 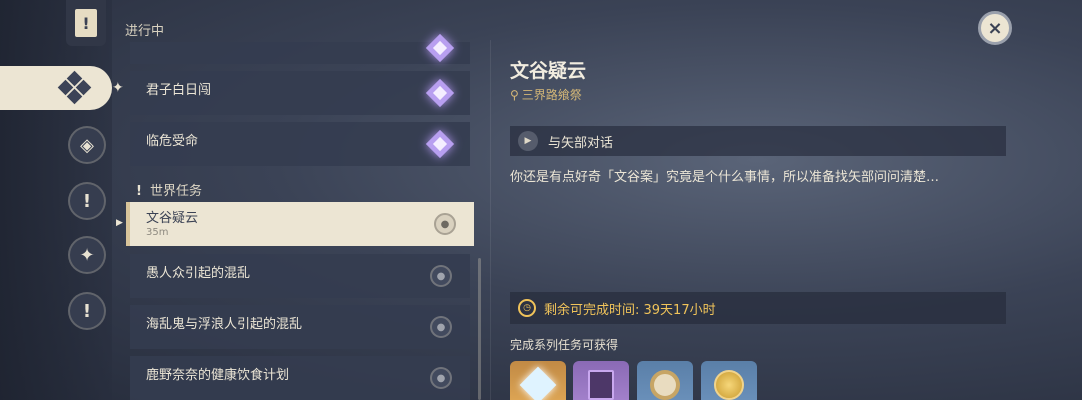 What do you see at coordinates (300, 144) in the screenshot?
I see `quest-card: 临危受命` at bounding box center [300, 144].